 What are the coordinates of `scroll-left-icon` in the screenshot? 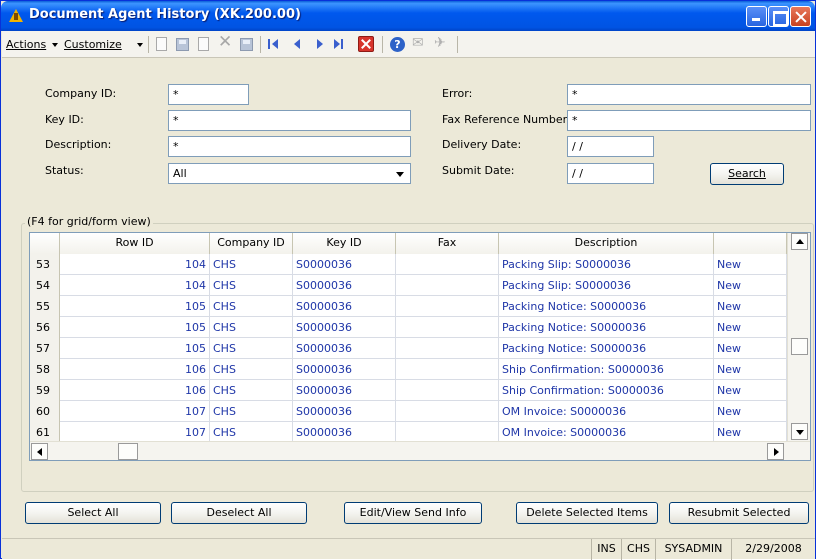 It's located at (39, 451).